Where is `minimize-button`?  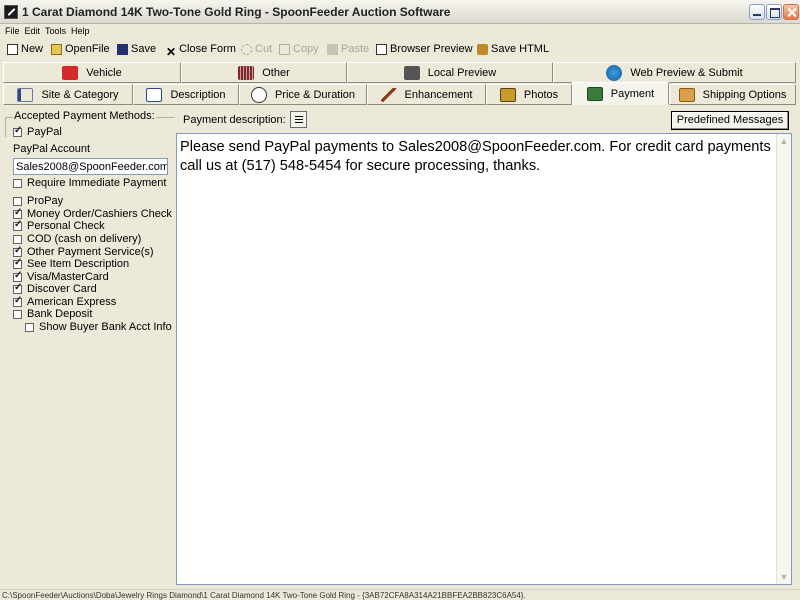 minimize-button is located at coordinates (757, 12).